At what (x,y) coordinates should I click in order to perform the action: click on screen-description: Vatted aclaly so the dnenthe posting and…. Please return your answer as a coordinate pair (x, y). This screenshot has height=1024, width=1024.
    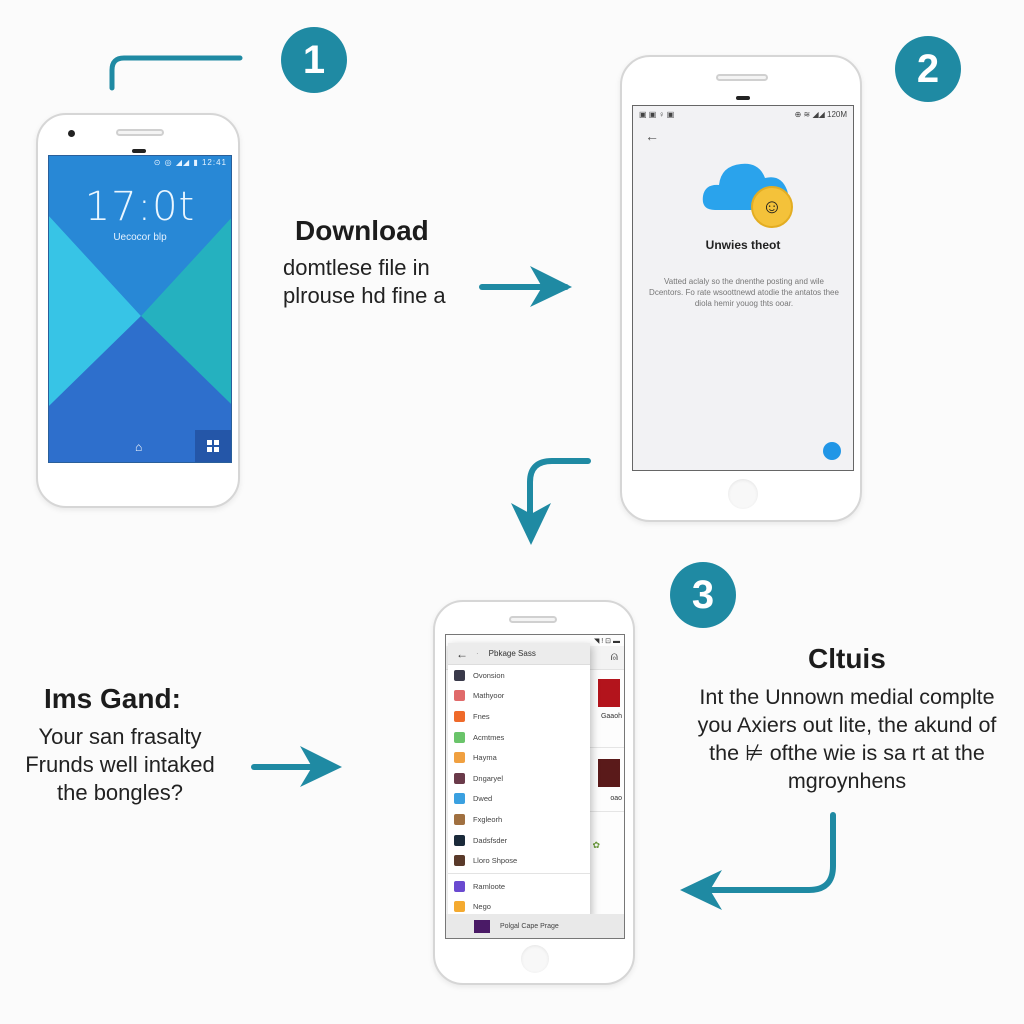
    Looking at the image, I should click on (744, 292).